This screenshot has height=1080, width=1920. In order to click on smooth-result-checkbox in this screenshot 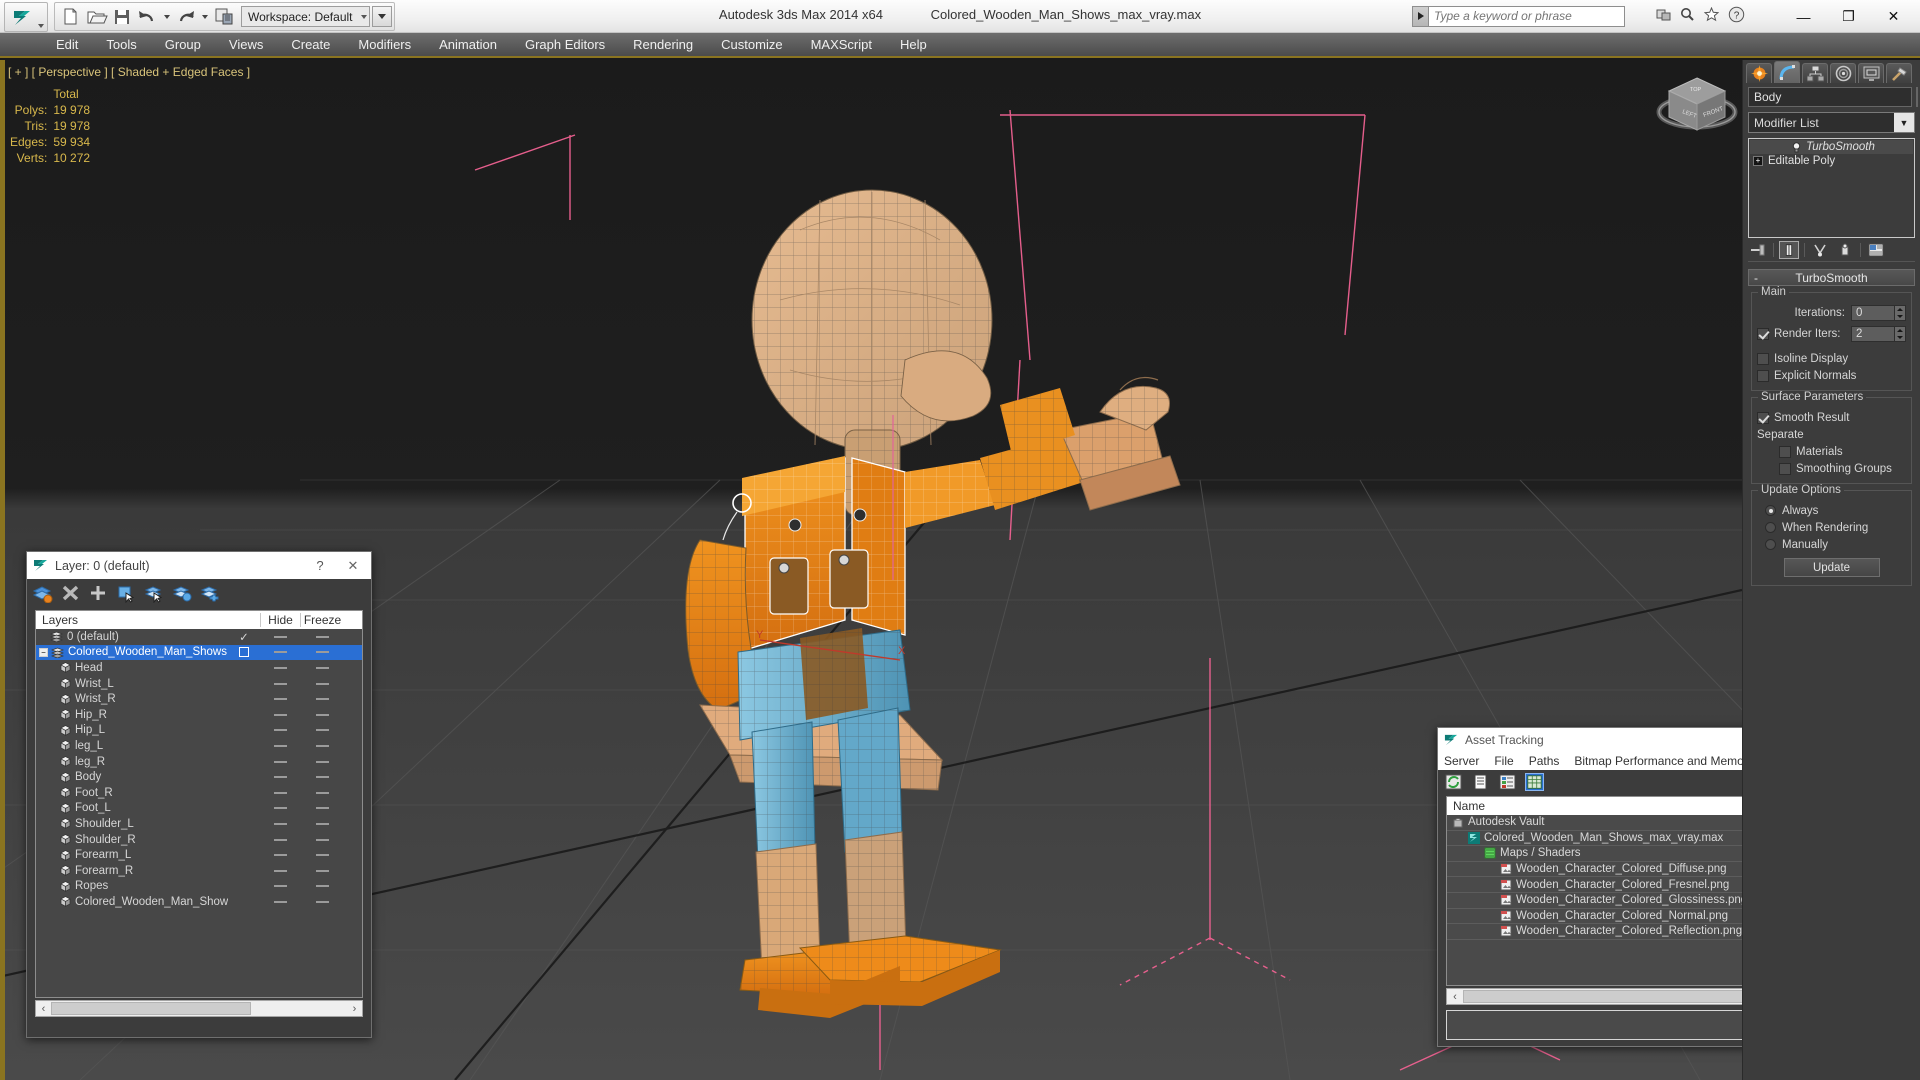, I will do `click(1763, 417)`.